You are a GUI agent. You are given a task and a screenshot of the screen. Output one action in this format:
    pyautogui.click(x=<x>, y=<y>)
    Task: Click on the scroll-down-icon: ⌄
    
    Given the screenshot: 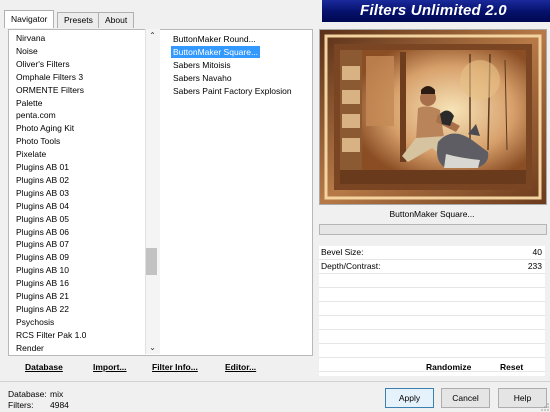 What is the action you would take?
    pyautogui.click(x=152, y=348)
    